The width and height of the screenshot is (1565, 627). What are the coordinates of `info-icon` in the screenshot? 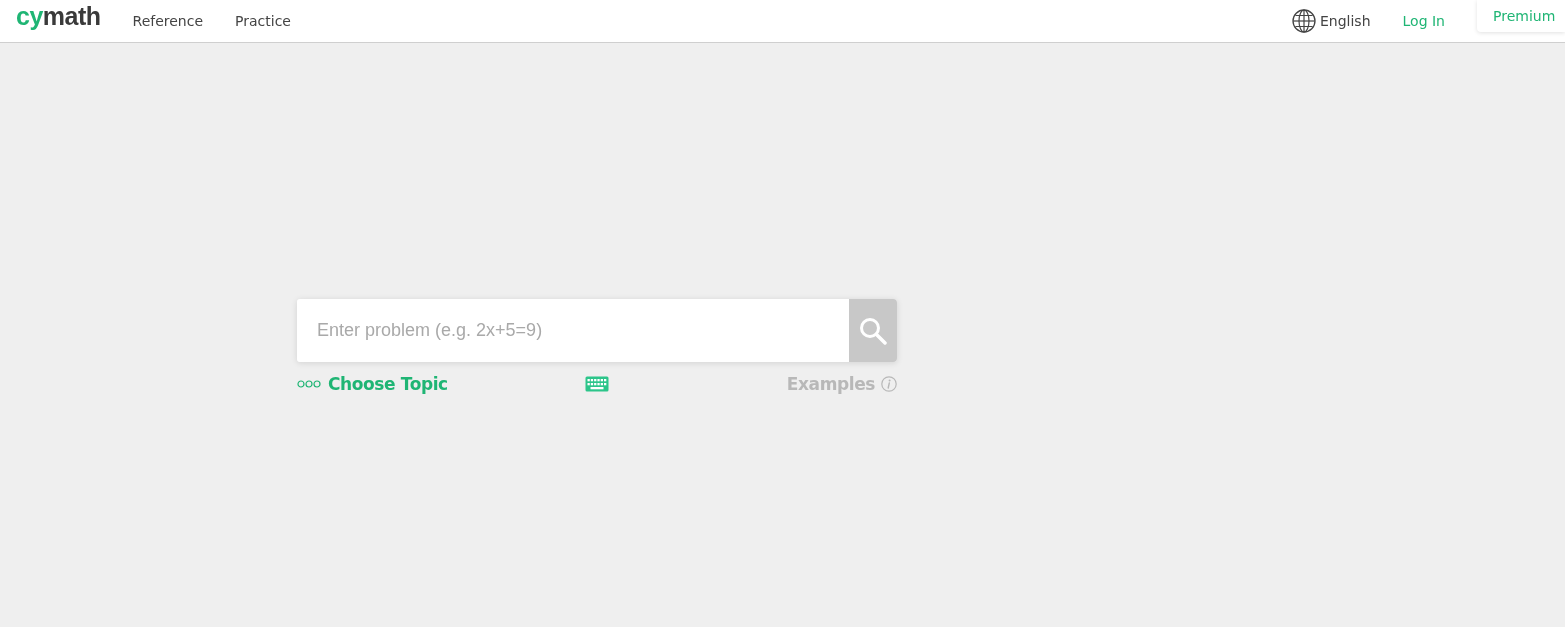 It's located at (889, 384).